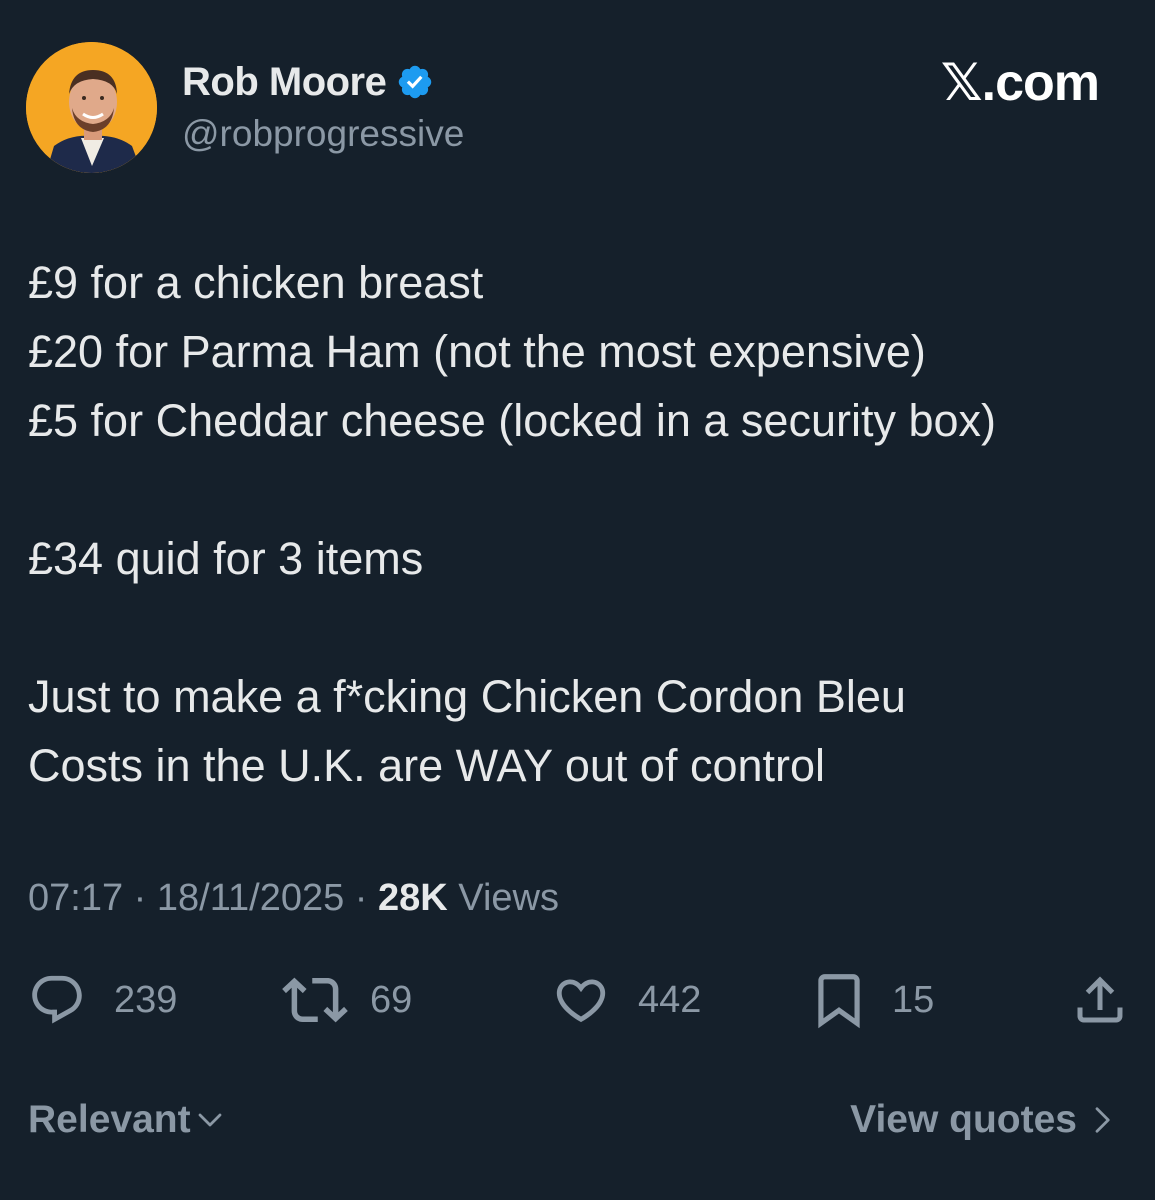 This screenshot has width=1155, height=1200. What do you see at coordinates (871, 1000) in the screenshot?
I see `bookmark-button: 15` at bounding box center [871, 1000].